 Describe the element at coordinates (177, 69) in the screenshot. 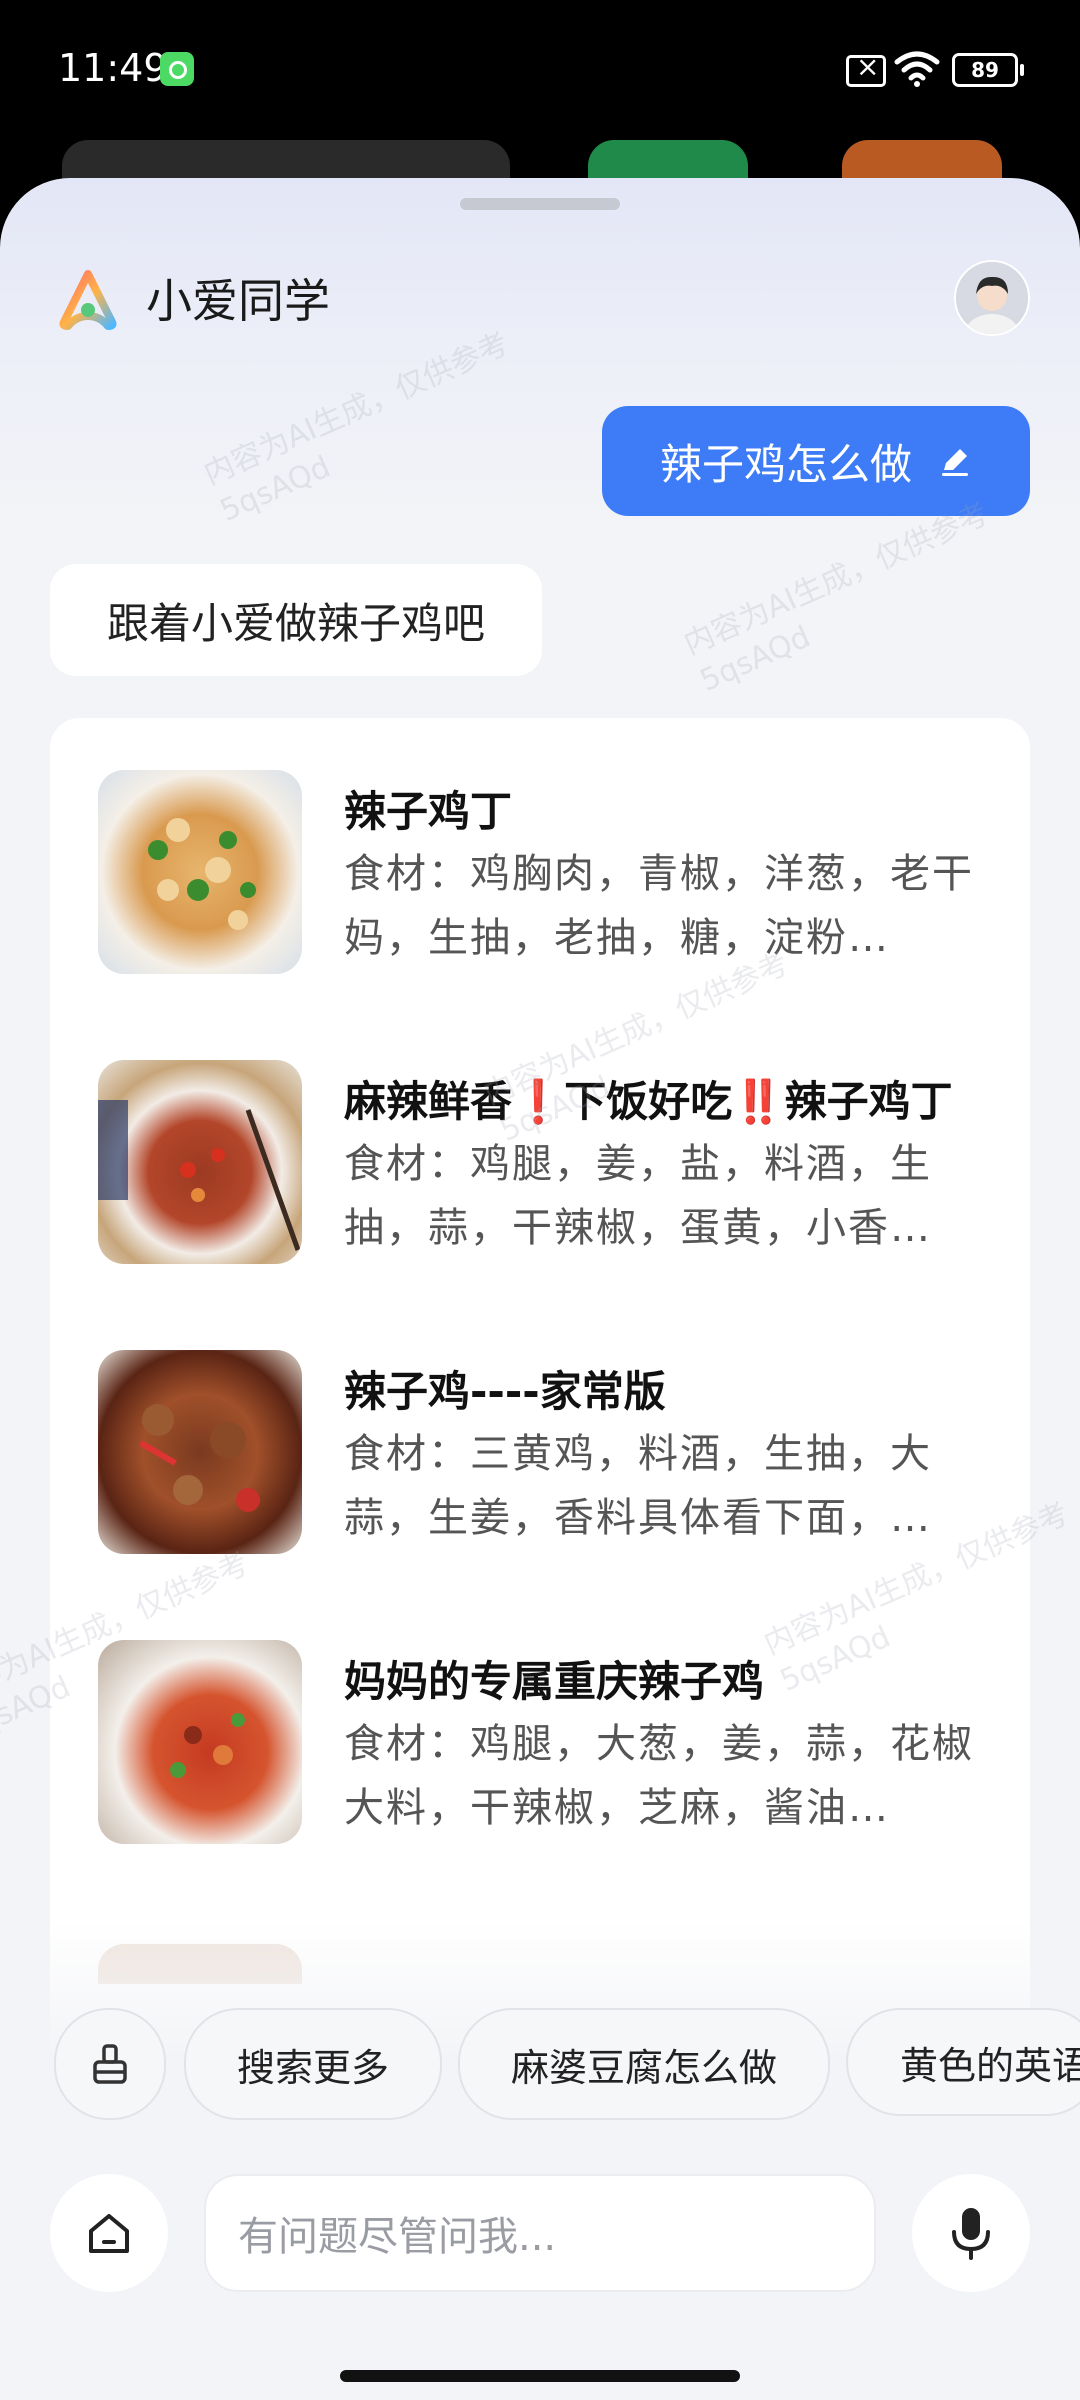

I see `notification-app-icon` at that location.